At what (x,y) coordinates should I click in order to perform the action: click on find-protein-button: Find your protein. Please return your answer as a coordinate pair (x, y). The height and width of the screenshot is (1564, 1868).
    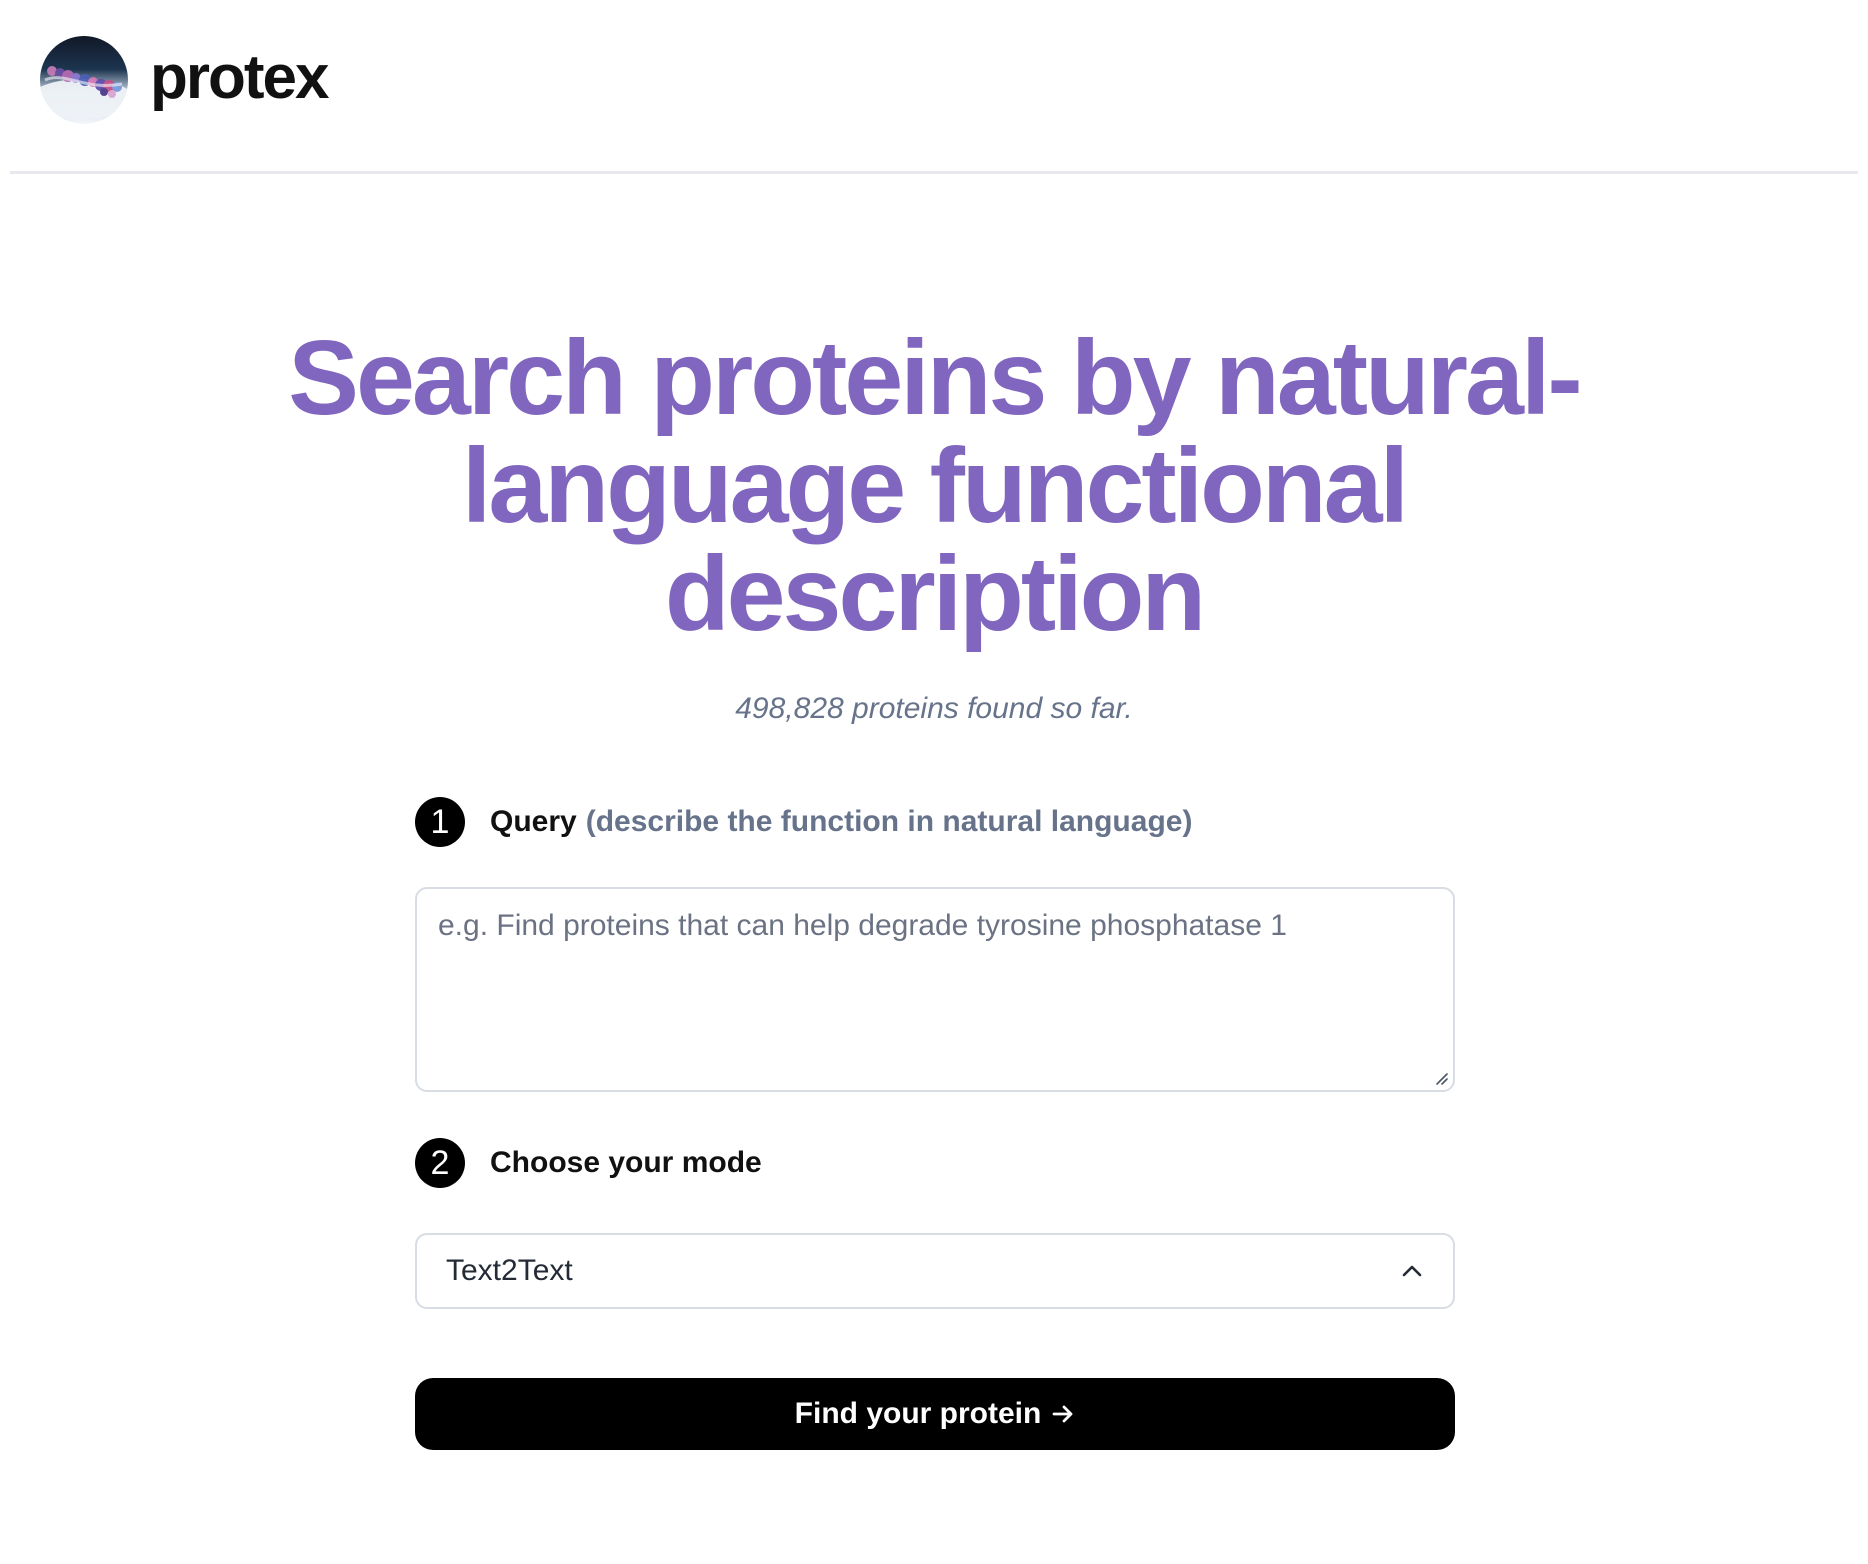
    Looking at the image, I should click on (935, 1414).